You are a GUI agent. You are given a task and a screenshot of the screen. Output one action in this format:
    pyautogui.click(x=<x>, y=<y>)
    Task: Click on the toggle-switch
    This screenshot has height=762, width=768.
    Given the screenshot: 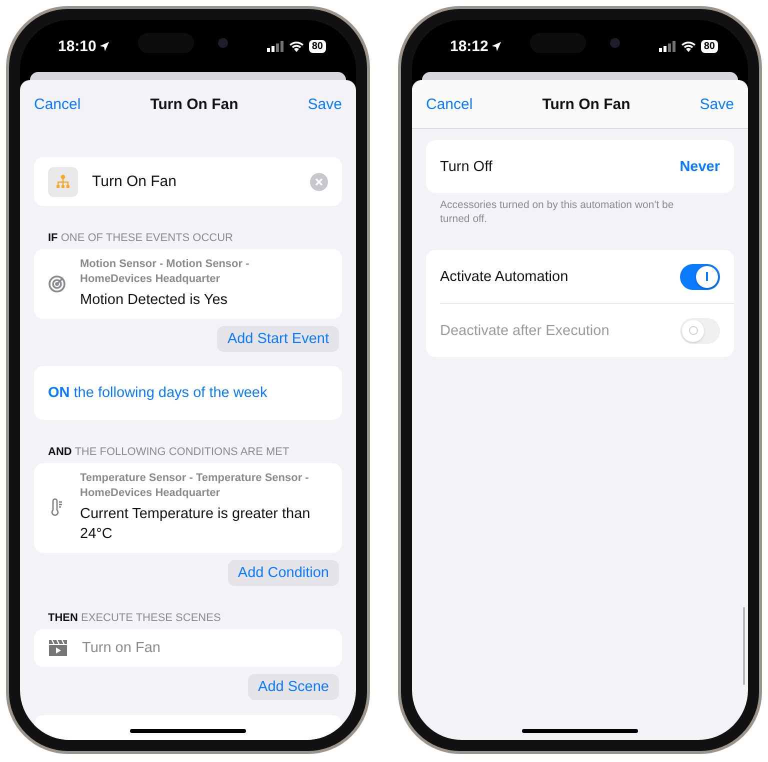 What is the action you would take?
    pyautogui.click(x=700, y=277)
    